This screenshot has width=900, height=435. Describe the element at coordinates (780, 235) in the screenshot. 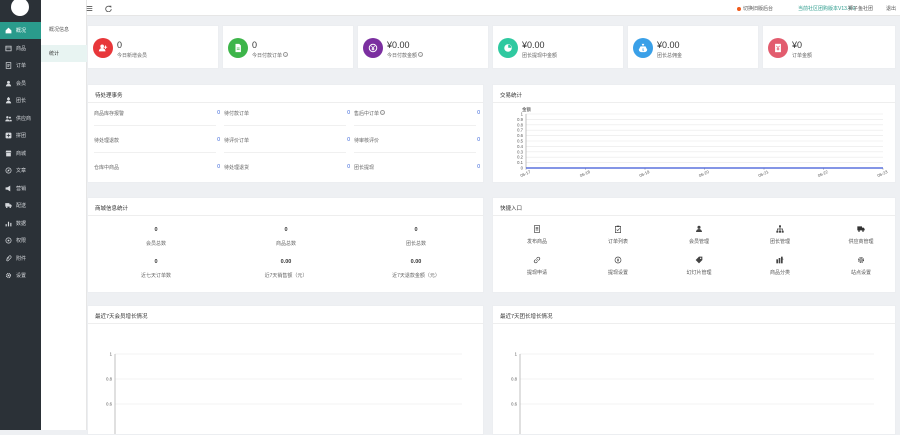

I see `quick-entry-item: 团长管理` at that location.